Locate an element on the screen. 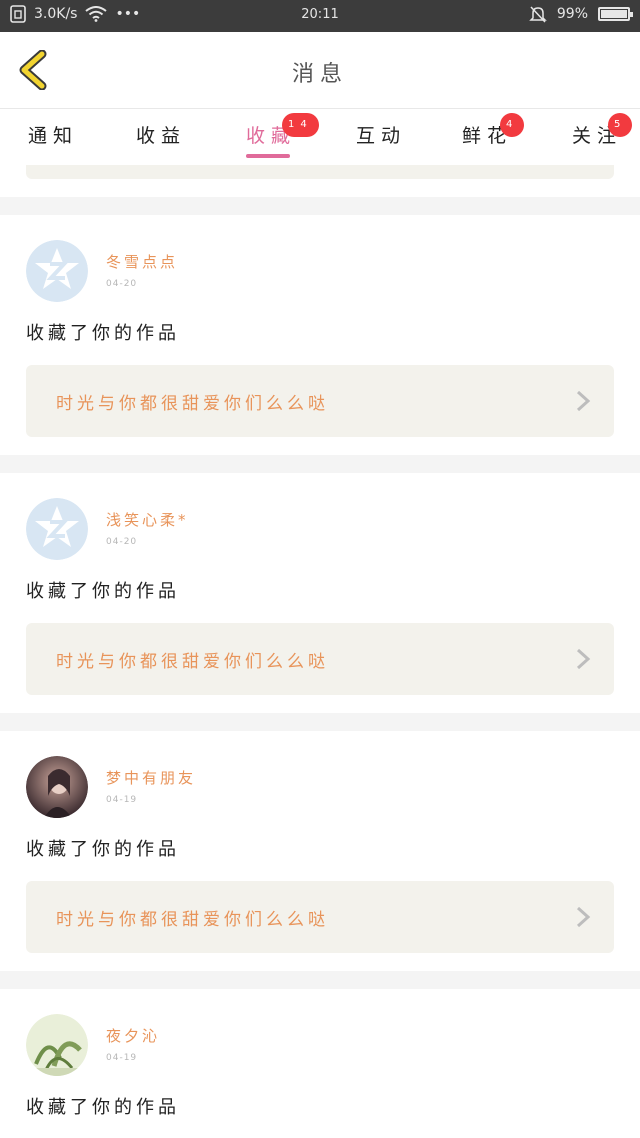 Image resolution: width=640 pixels, height=1138 pixels. message-card: 夜夕沁 04-19 收藏了你的作品 is located at coordinates (320, 1063).